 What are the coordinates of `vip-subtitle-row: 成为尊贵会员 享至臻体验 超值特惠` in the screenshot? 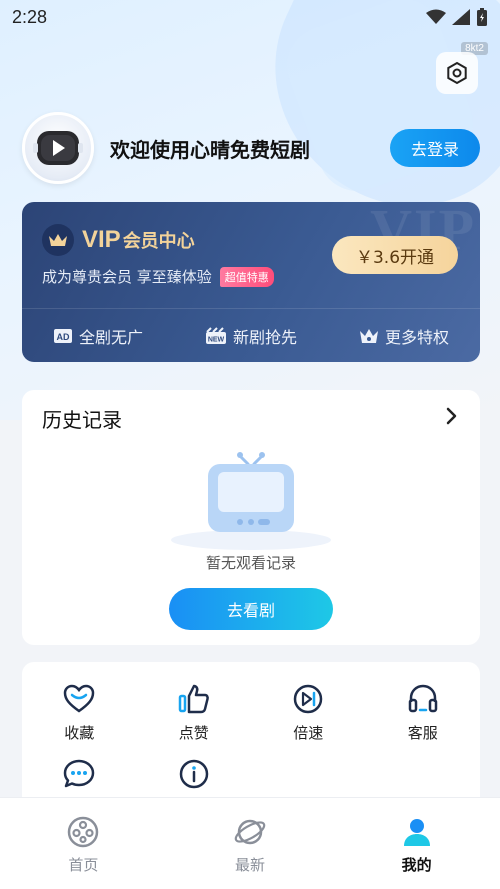 It's located at (158, 276).